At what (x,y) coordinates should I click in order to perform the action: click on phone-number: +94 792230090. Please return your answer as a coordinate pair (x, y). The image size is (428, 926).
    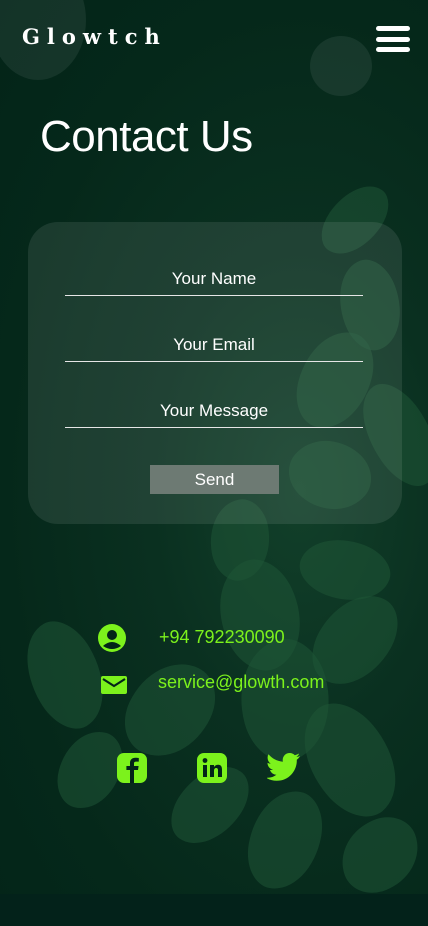
    Looking at the image, I should click on (222, 637).